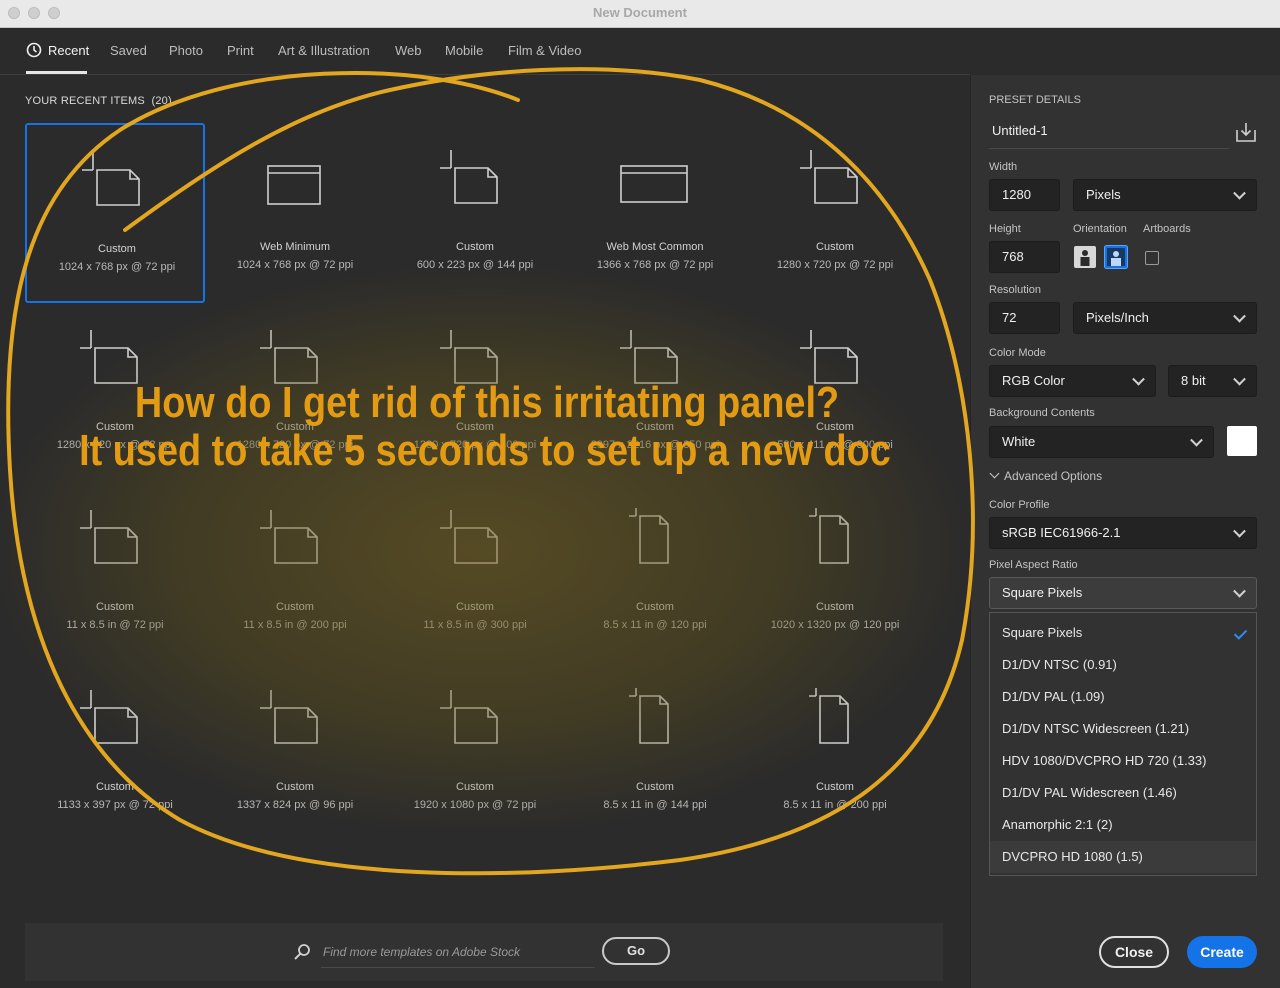 The image size is (1280, 988). What do you see at coordinates (1193, 380) in the screenshot?
I see `bit-depth-value: 8 bit` at bounding box center [1193, 380].